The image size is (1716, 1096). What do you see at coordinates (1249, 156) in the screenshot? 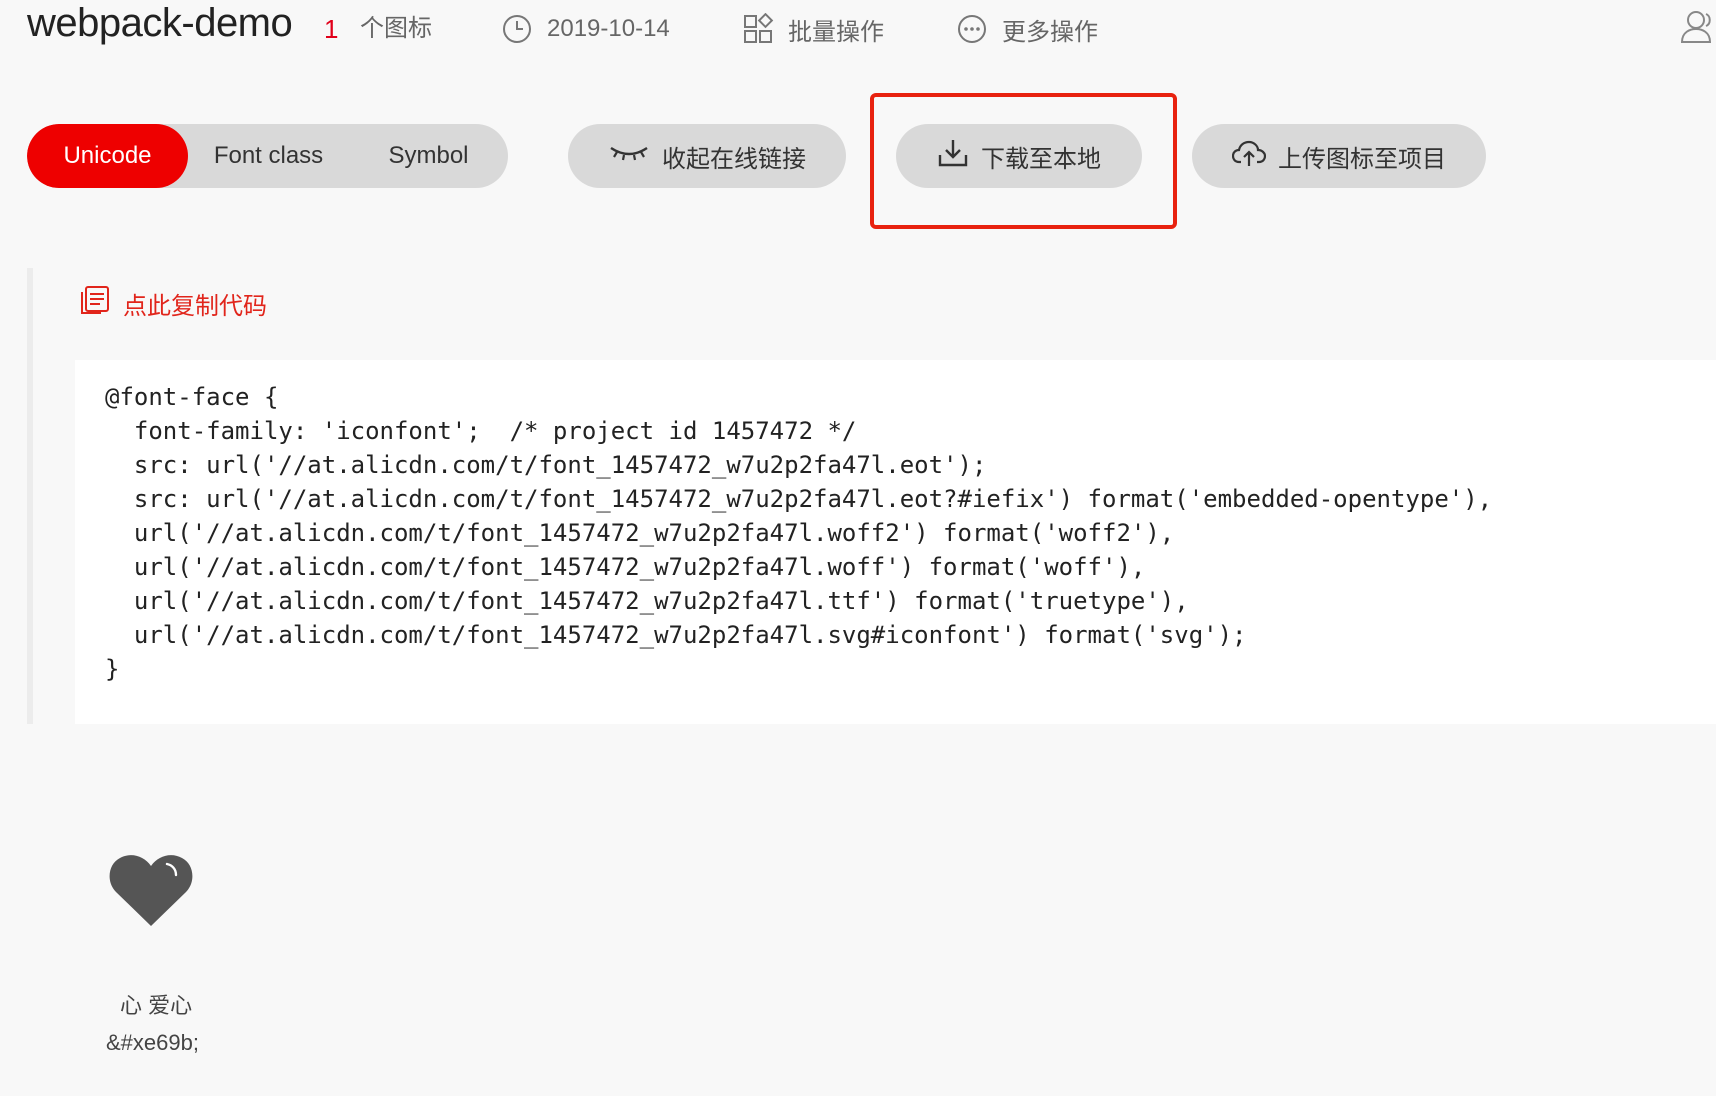
I see `cloud-upload-icon` at bounding box center [1249, 156].